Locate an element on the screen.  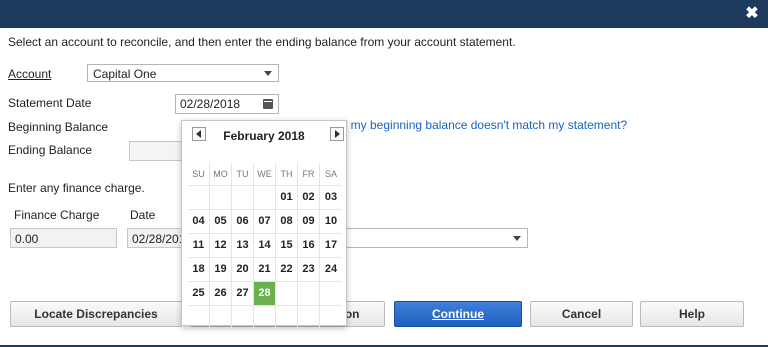
calendar-month-title: February 2018 is located at coordinates (264, 136).